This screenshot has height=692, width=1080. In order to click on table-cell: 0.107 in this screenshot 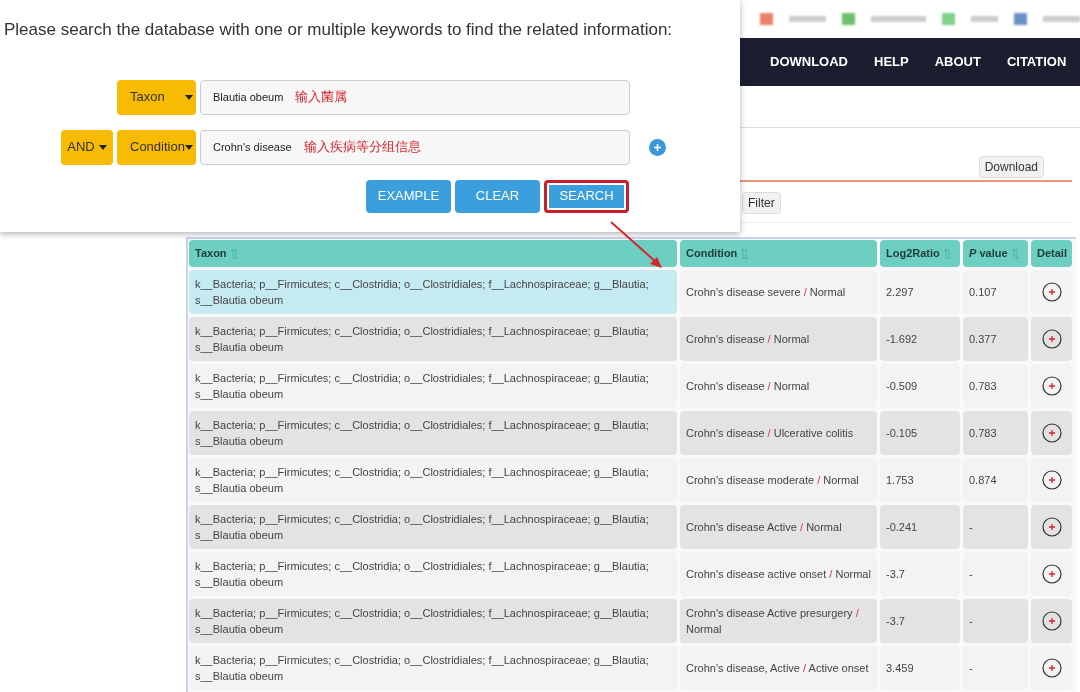, I will do `click(995, 292)`.